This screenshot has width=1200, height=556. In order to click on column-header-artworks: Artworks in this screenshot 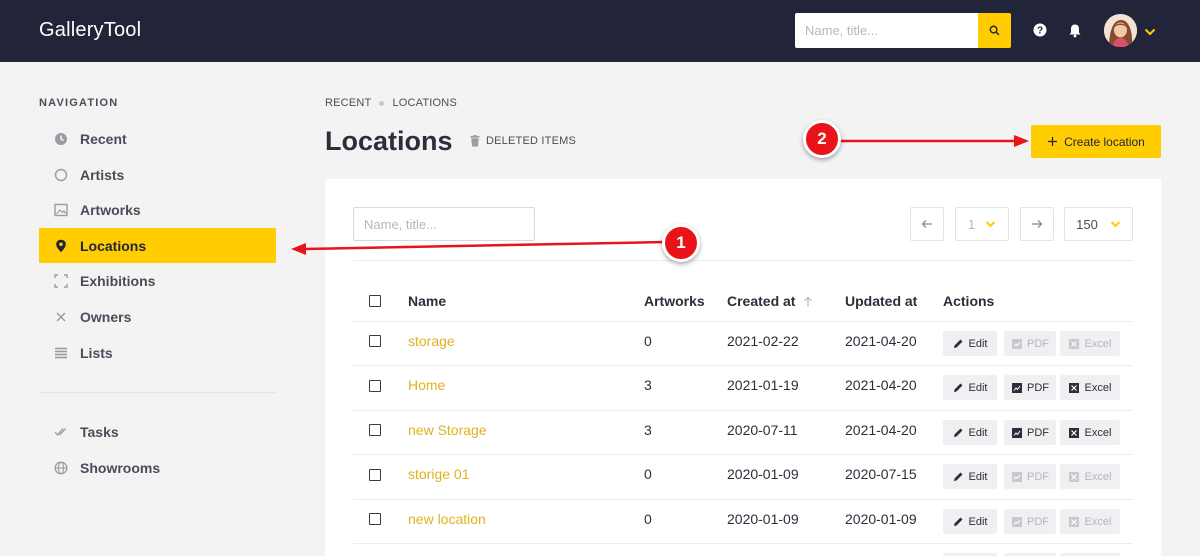, I will do `click(674, 301)`.